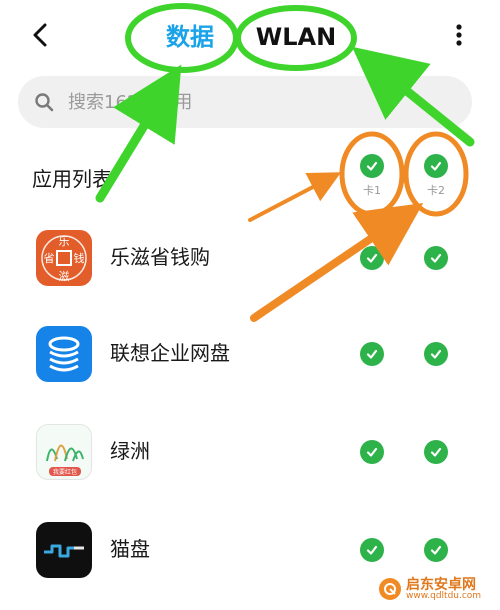  What do you see at coordinates (64, 550) in the screenshot?
I see `maopan-app-icon` at bounding box center [64, 550].